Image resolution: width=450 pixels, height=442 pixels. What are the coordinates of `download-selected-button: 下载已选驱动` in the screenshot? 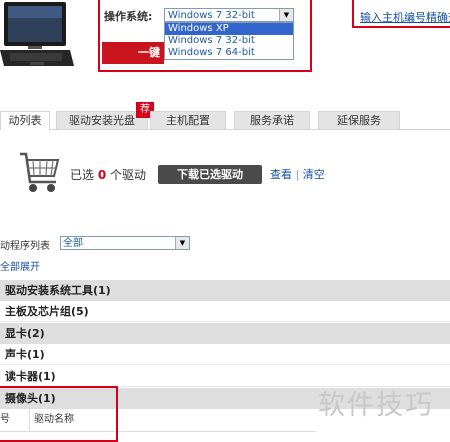 It's located at (210, 174).